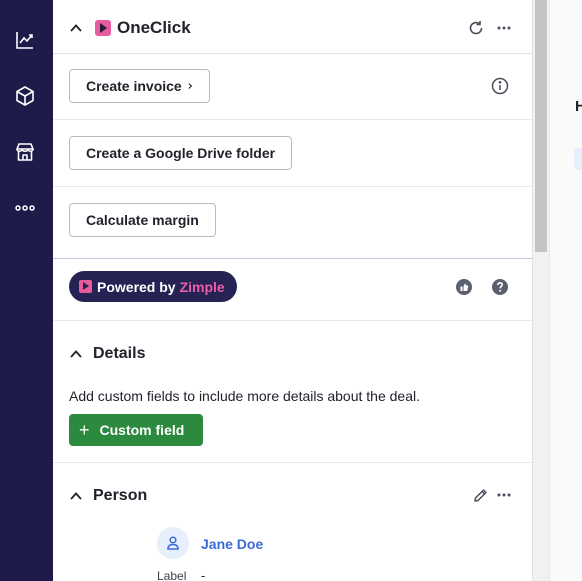 The image size is (582, 581). What do you see at coordinates (292, 27) in the screenshot?
I see `oneclick-header: OneClick` at bounding box center [292, 27].